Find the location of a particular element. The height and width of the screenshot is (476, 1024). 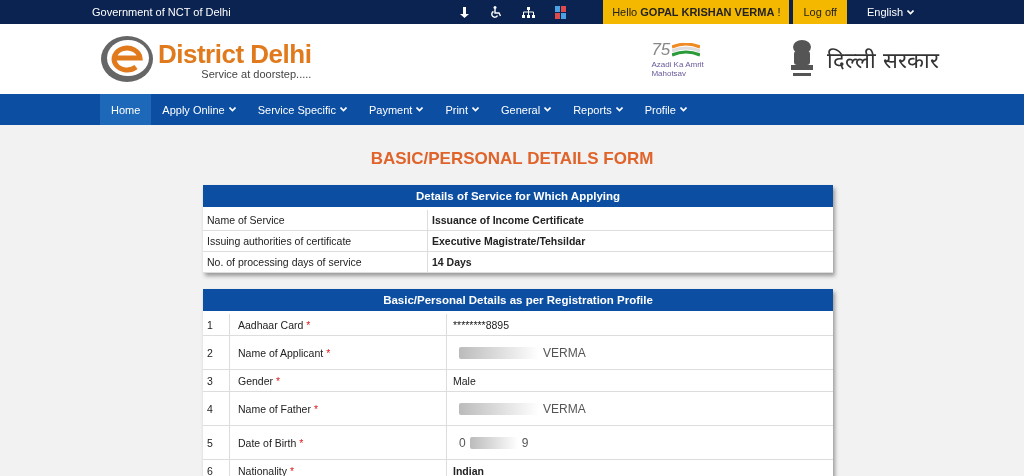

table-cell-text: Issuance of Income Certificate is located at coordinates (508, 220).